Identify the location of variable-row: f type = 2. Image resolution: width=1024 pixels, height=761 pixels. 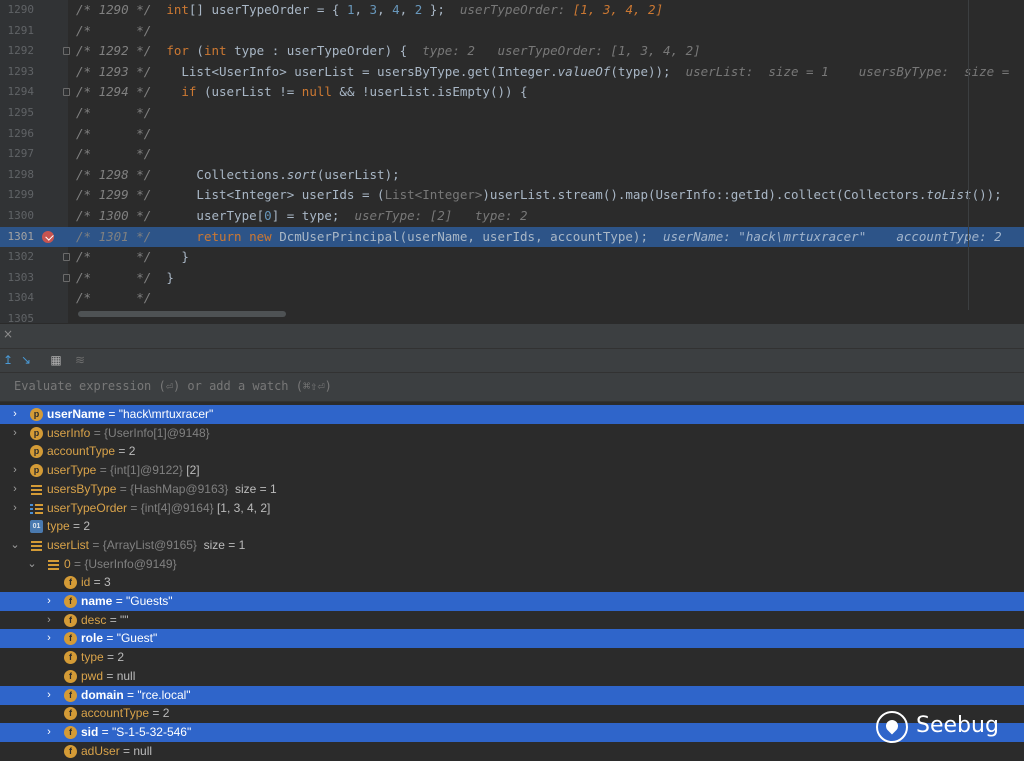
(512, 657).